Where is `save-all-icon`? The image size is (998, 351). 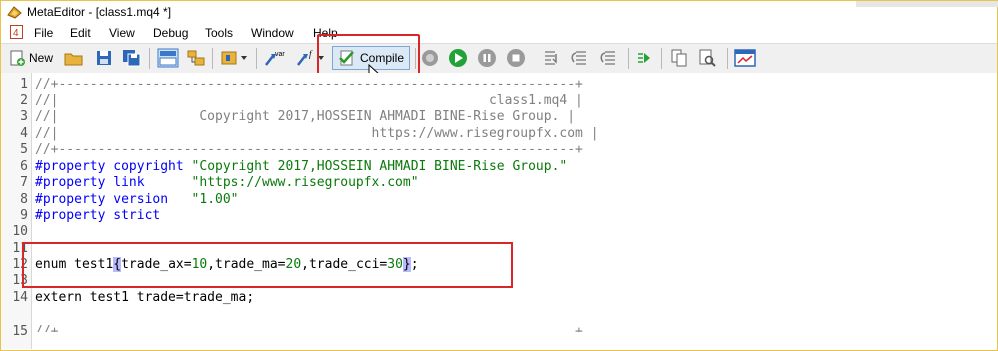
save-all-icon is located at coordinates (132, 58).